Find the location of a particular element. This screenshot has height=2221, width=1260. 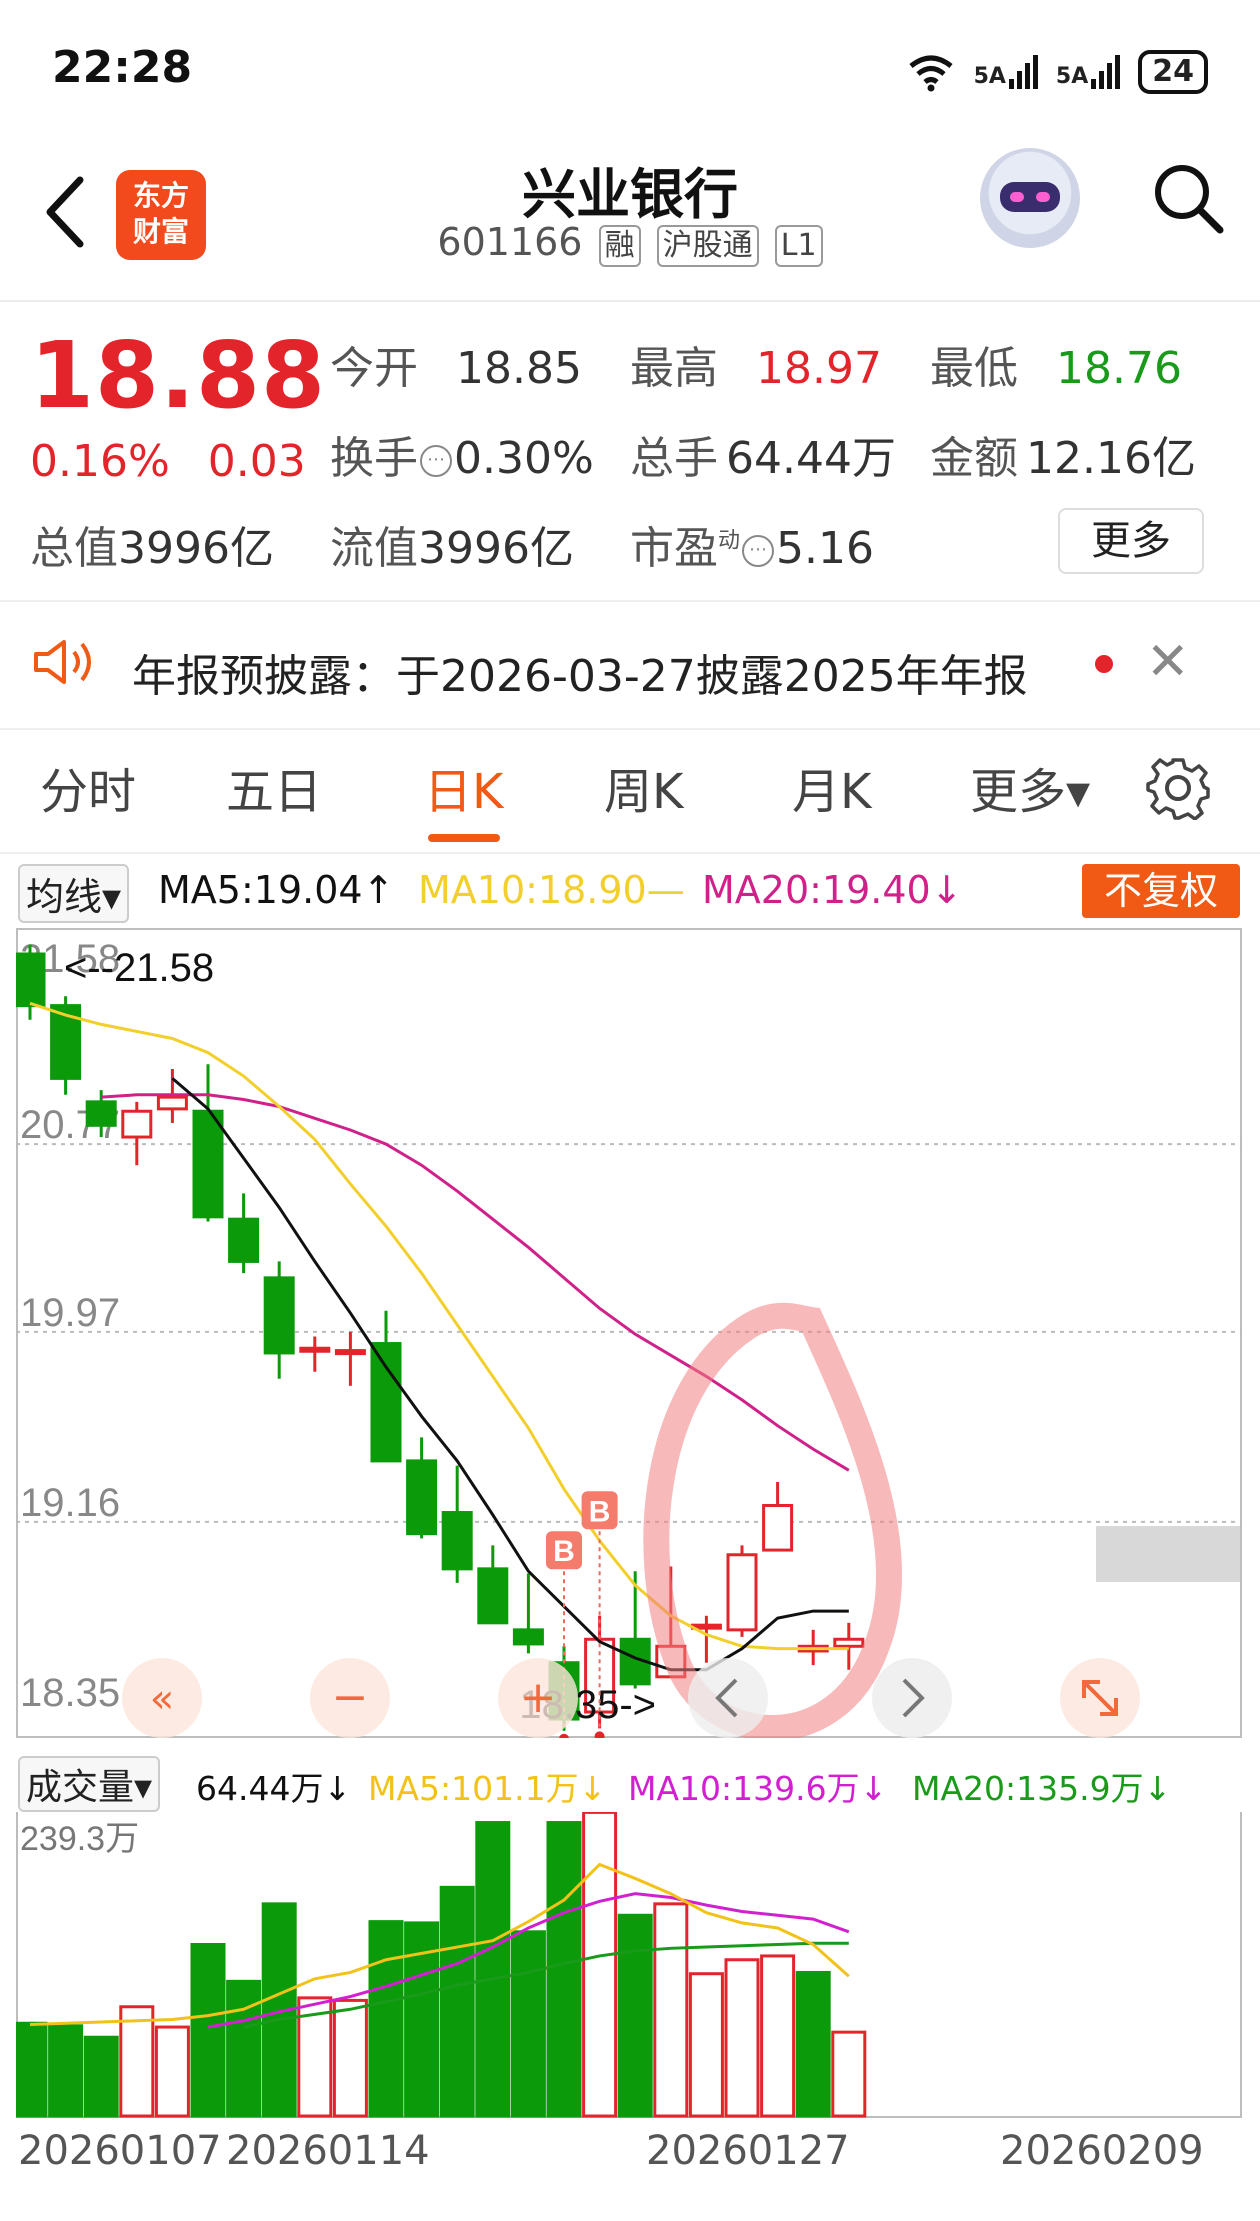

prev-candle-button is located at coordinates (728, 1698).